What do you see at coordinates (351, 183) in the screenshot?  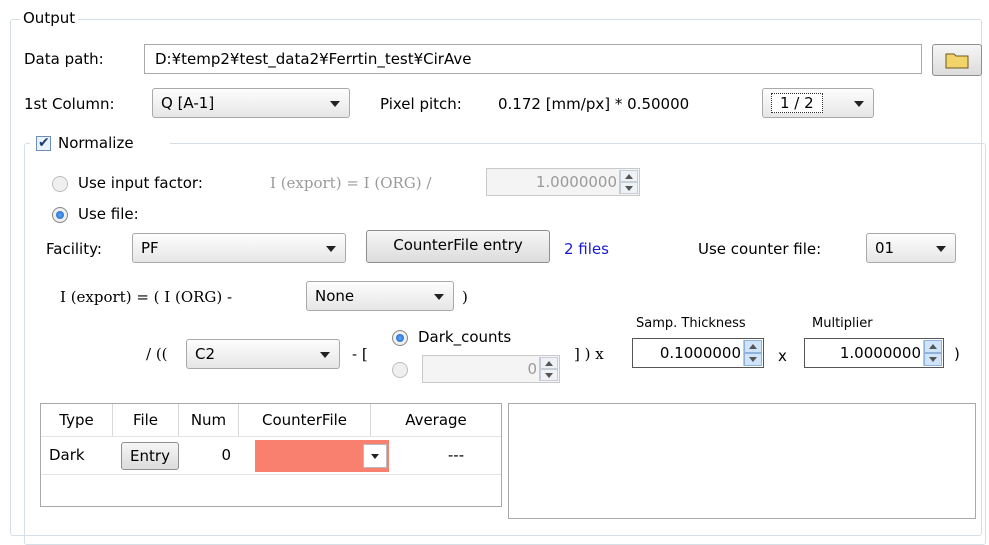 I see `input-factor-formula: I (export) = I (ORG) /` at bounding box center [351, 183].